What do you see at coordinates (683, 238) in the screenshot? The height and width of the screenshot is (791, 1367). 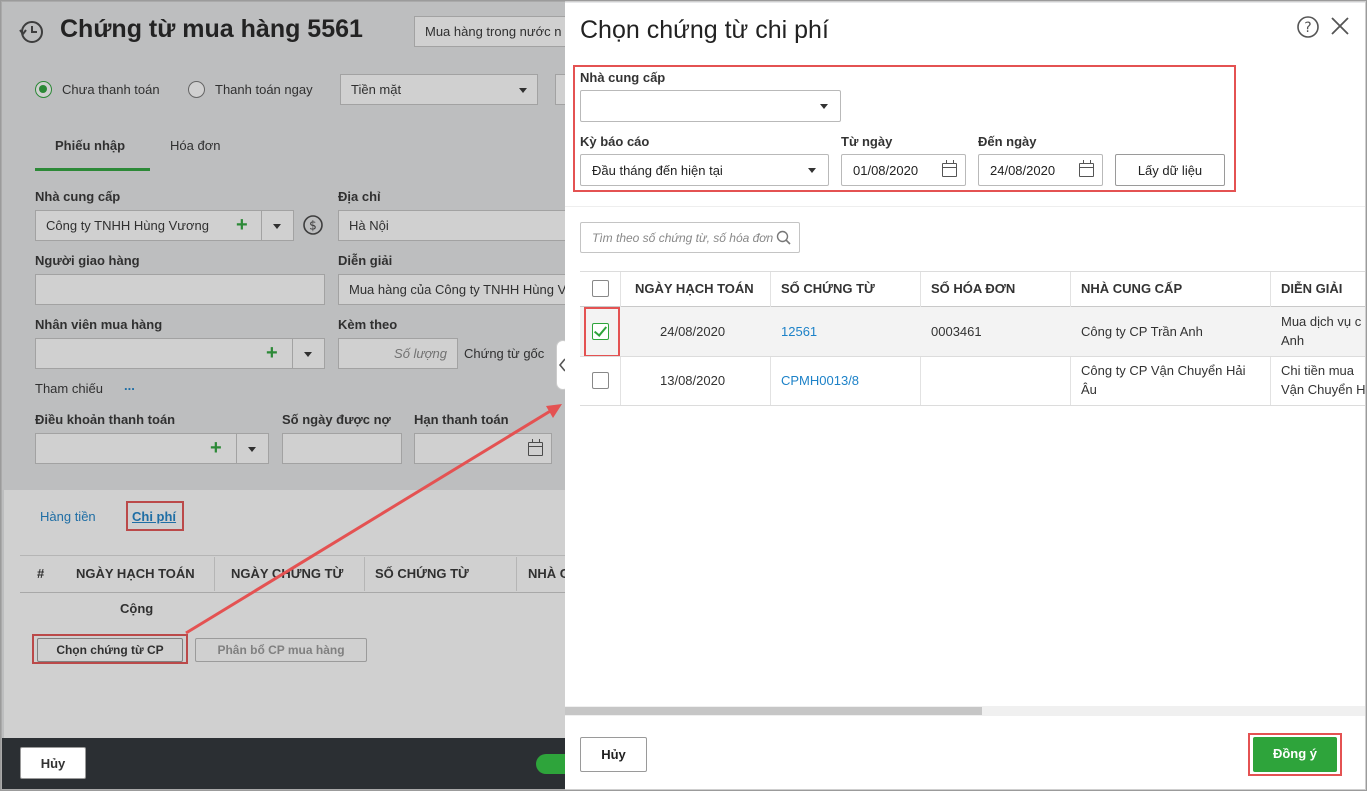 I see `search-placeholder: Tìm theo số chứng từ, số hóa đơn` at bounding box center [683, 238].